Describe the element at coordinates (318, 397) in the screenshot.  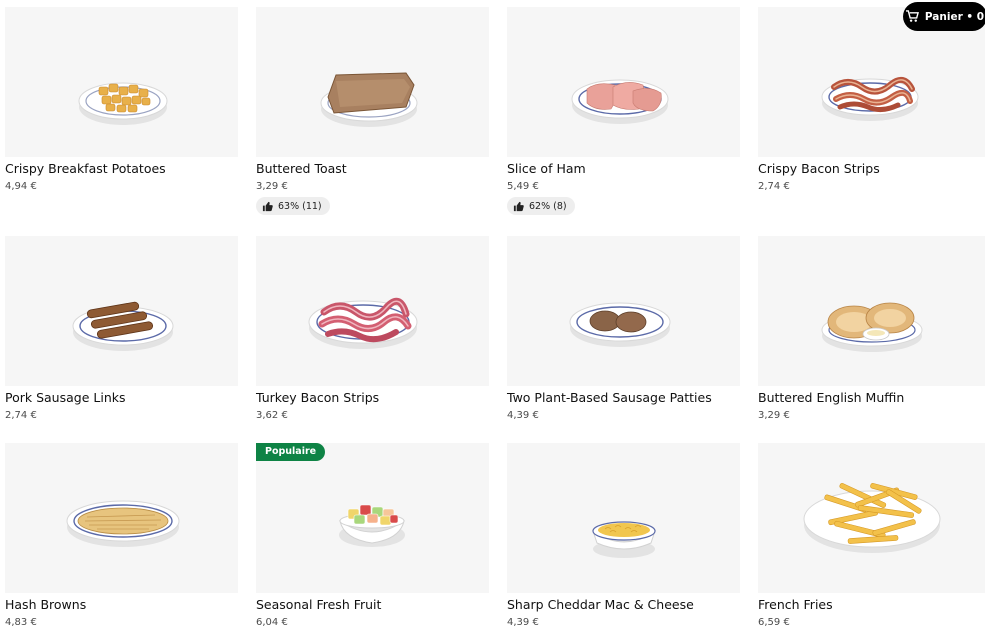
I see `menu-item-name: Turkey Bacon Strips` at that location.